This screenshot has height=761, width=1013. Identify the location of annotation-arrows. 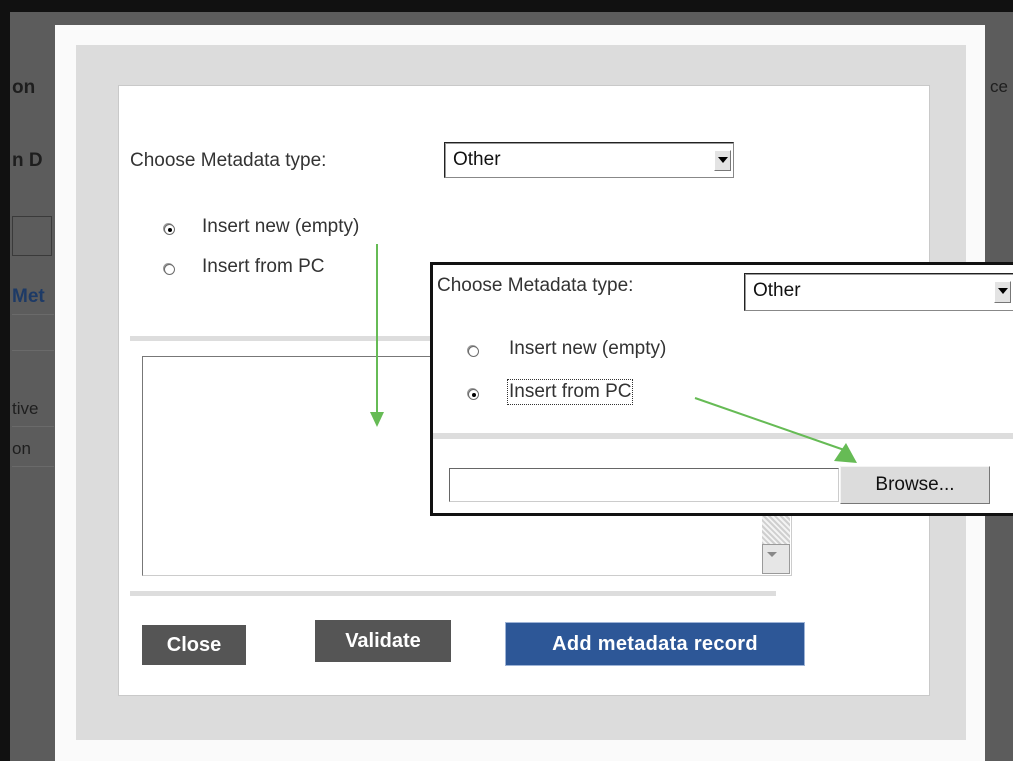
(613, 353).